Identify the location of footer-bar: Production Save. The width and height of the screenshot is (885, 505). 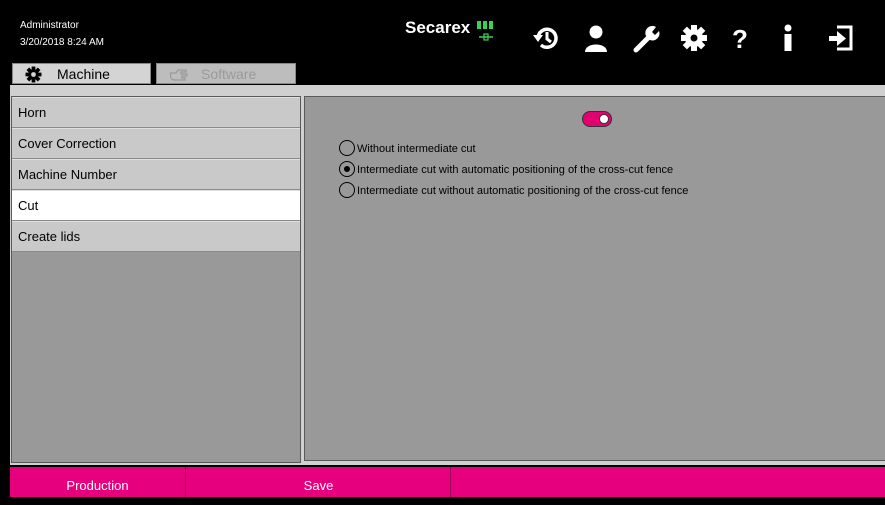
(447, 482).